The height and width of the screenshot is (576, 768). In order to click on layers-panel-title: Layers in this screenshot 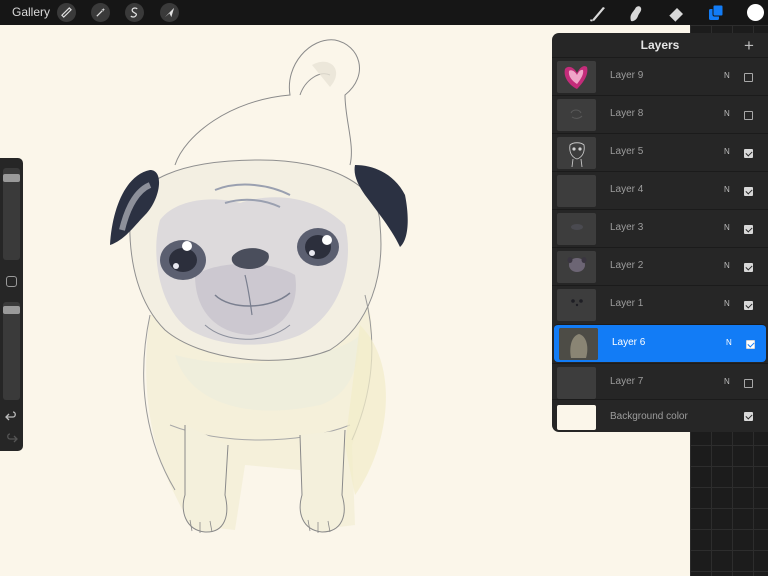, I will do `click(660, 45)`.